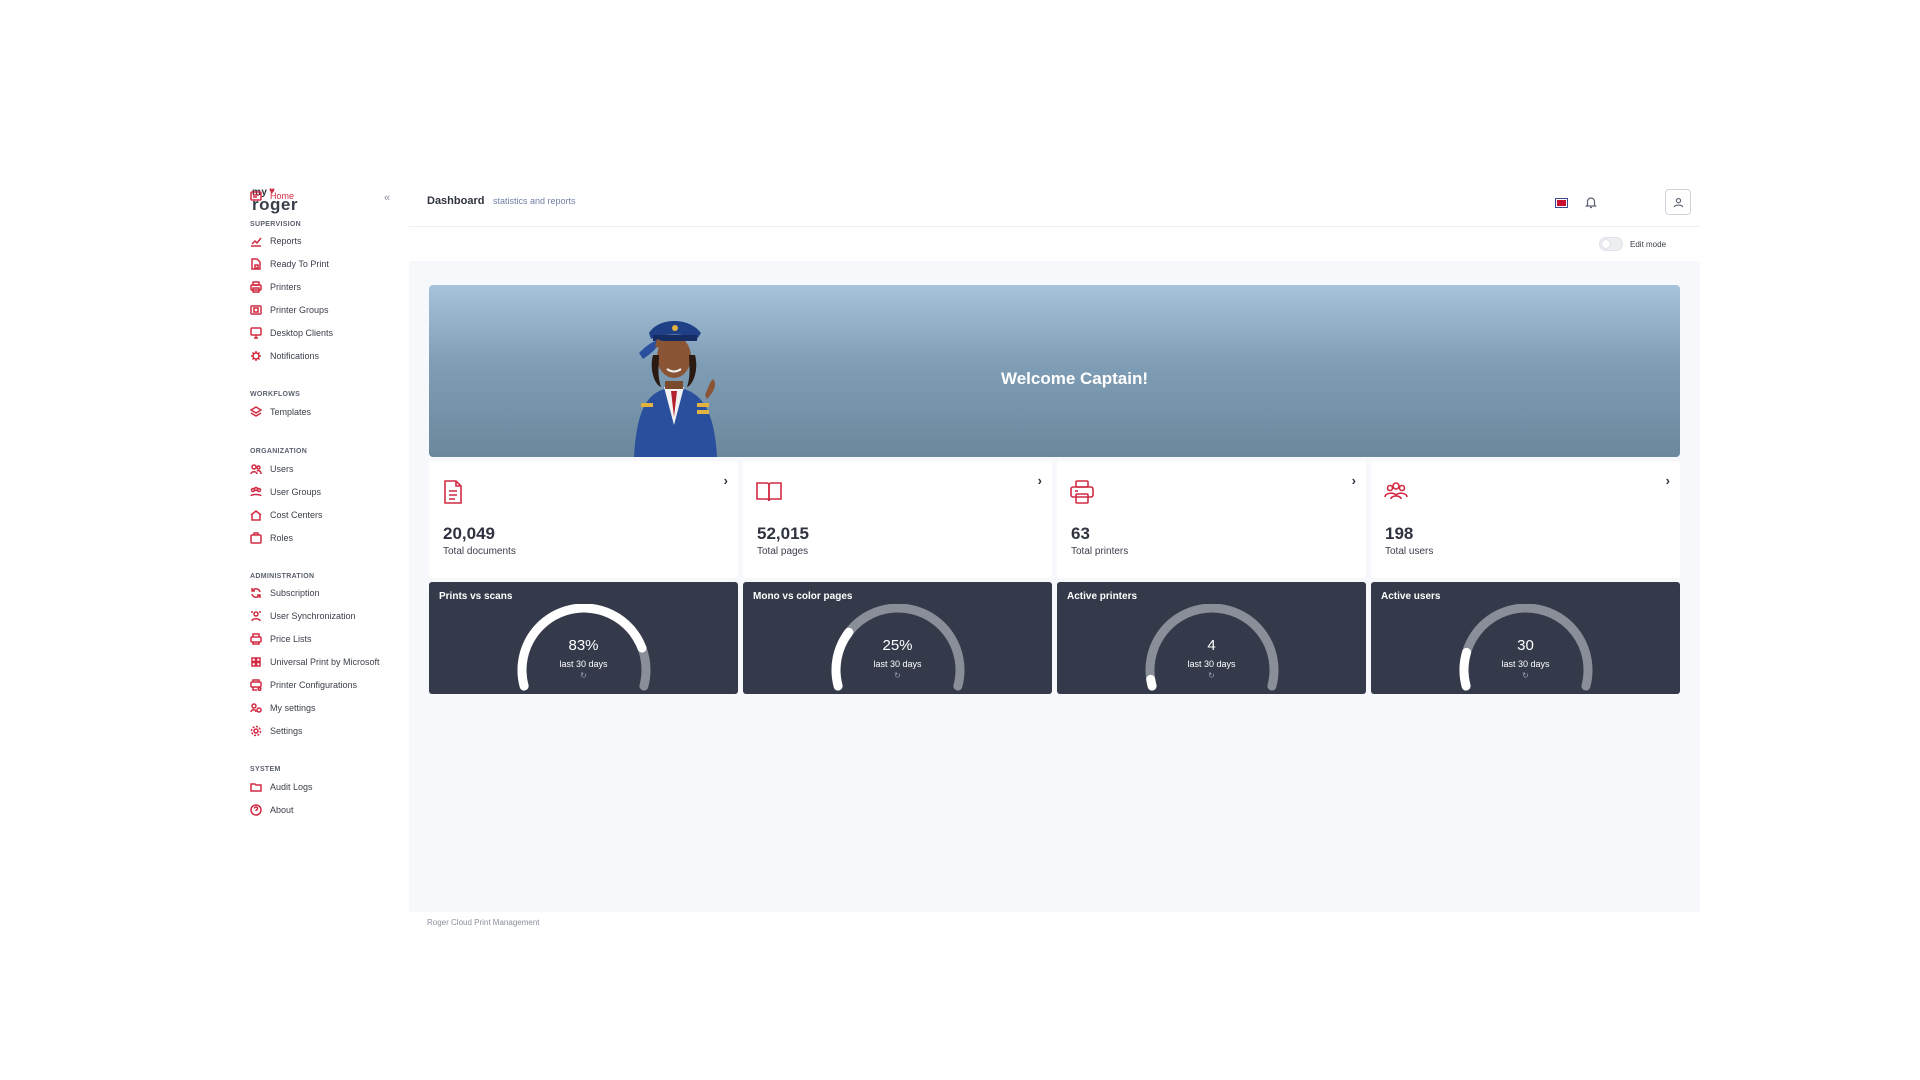 The height and width of the screenshot is (1080, 1920). I want to click on gear-icon, so click(256, 731).